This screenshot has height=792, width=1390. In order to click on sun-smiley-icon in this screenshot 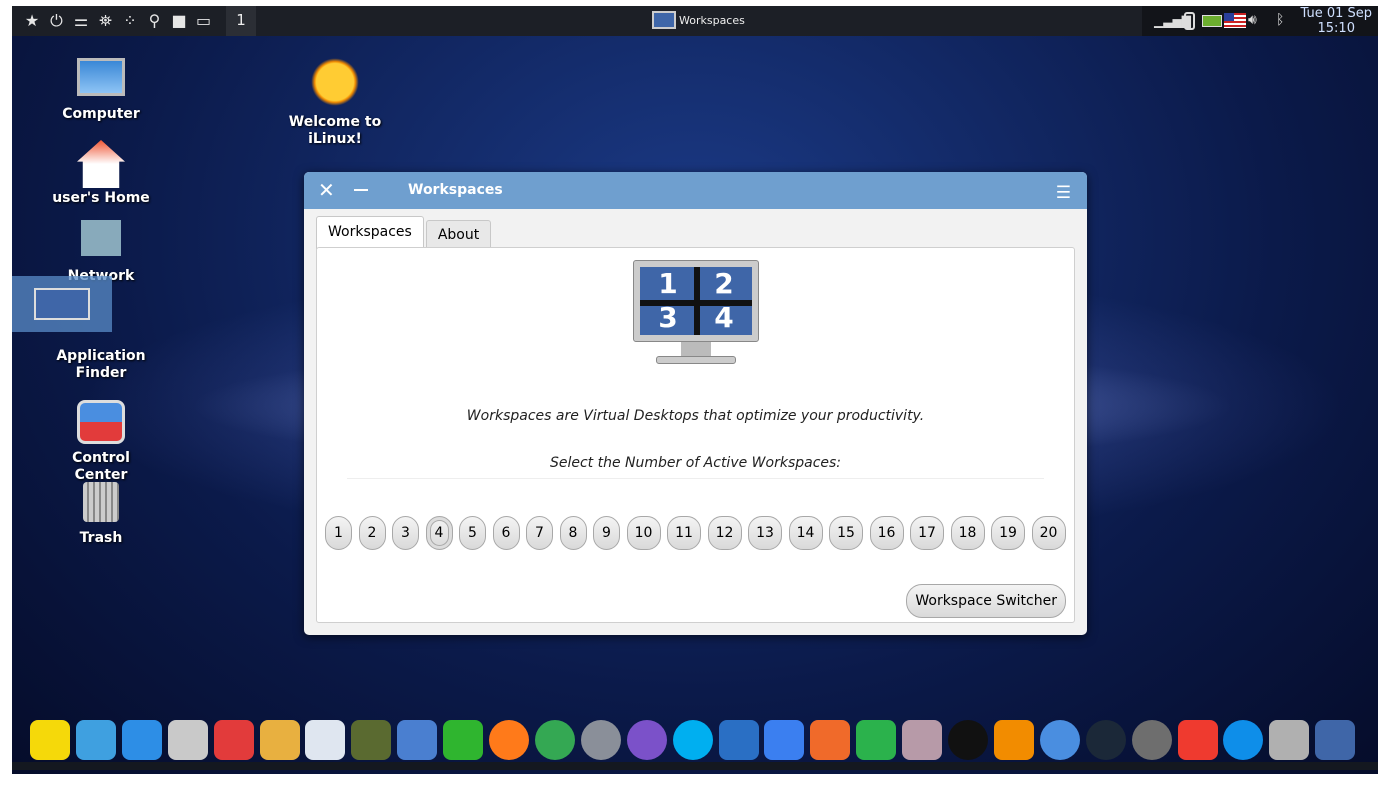, I will do `click(335, 82)`.